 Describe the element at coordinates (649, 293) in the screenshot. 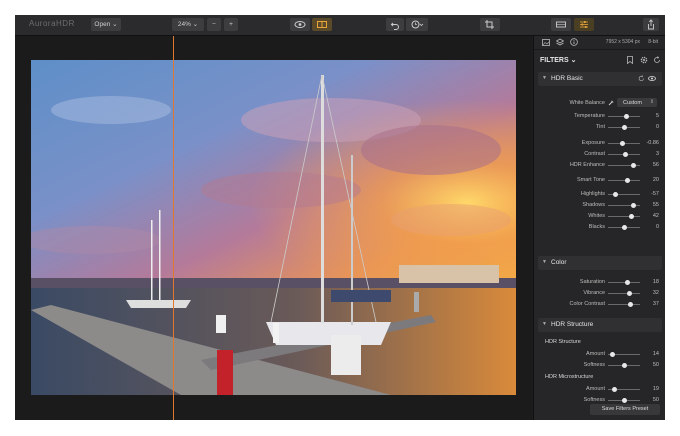

I see `slider-value: 32` at that location.